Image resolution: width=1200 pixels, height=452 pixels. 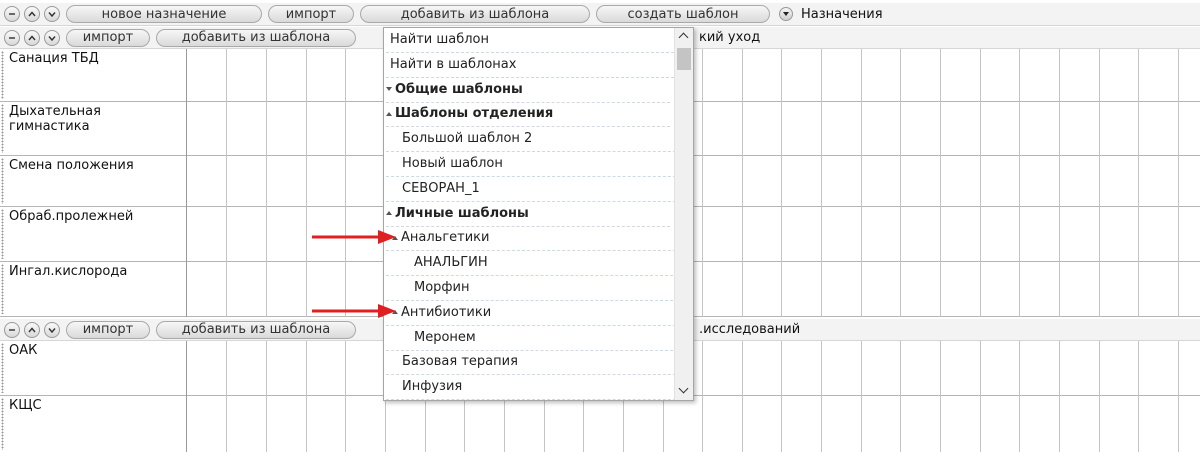 What do you see at coordinates (786, 14) in the screenshot?
I see `dropdown-toggle-icon` at bounding box center [786, 14].